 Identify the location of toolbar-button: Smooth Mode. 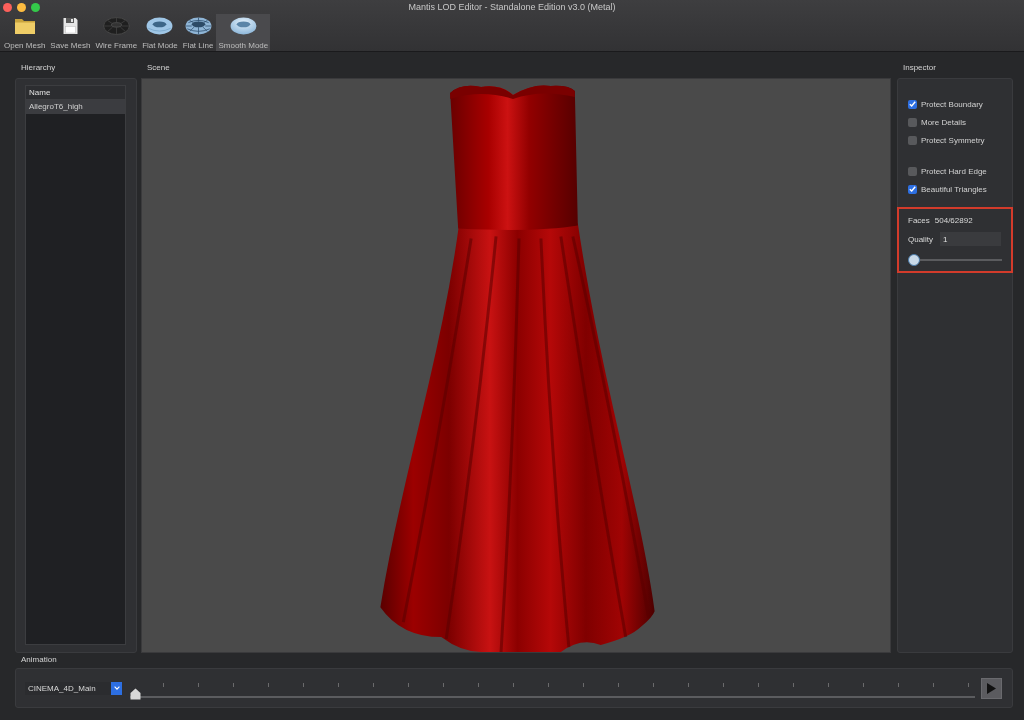
(243, 32).